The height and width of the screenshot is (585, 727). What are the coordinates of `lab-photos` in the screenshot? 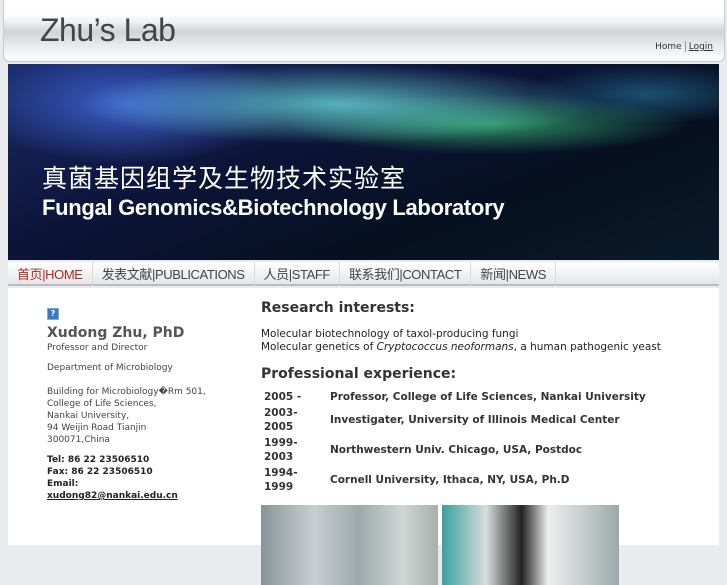 It's located at (486, 545).